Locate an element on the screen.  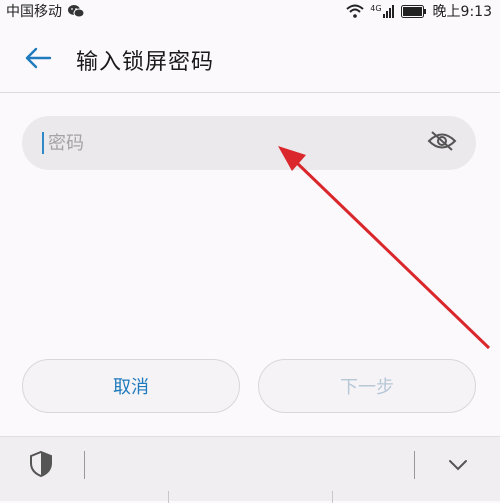
text-caret is located at coordinates (43, 143).